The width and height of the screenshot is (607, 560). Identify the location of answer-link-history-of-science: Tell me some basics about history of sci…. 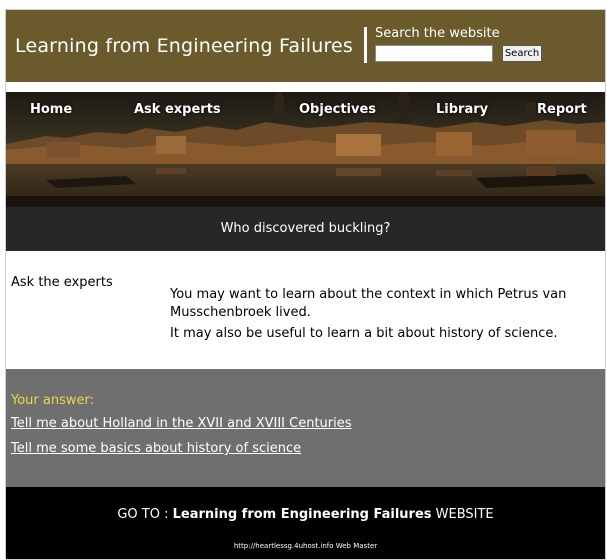
(156, 448).